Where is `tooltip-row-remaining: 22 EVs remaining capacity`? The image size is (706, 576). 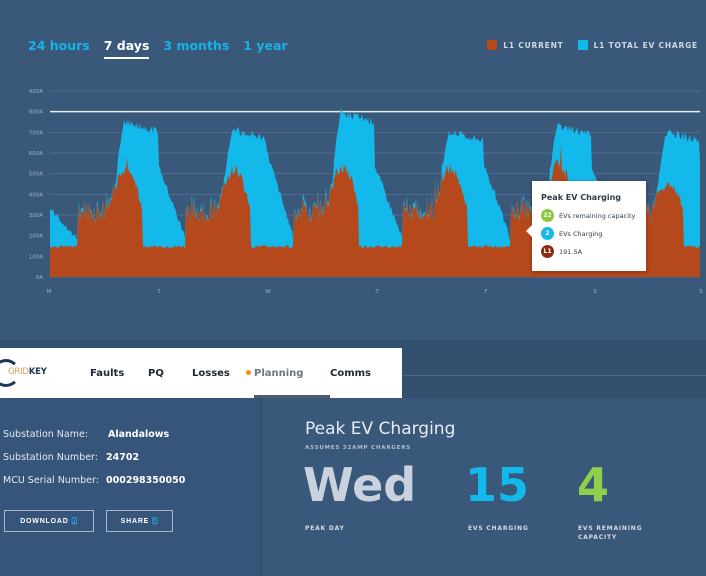
tooltip-row-remaining: 22 EVs remaining capacity is located at coordinates (589, 215).